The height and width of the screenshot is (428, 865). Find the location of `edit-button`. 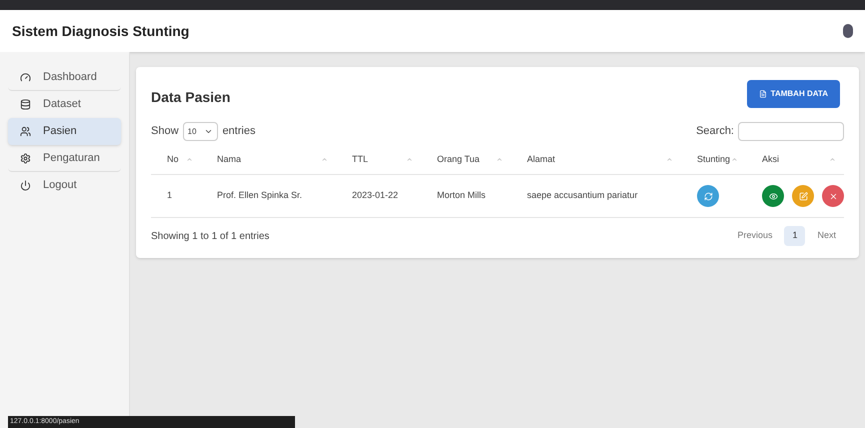

edit-button is located at coordinates (803, 196).